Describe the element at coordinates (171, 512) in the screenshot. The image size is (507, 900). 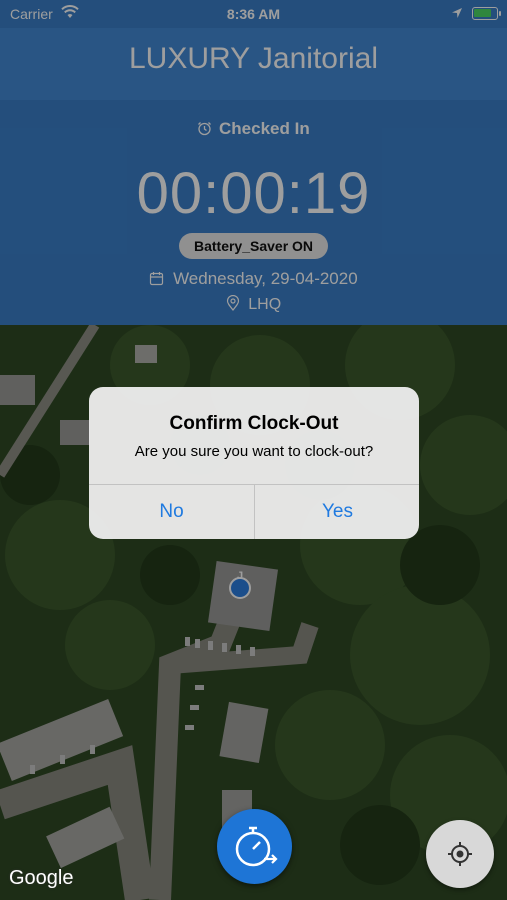
I see `no-button: No` at that location.